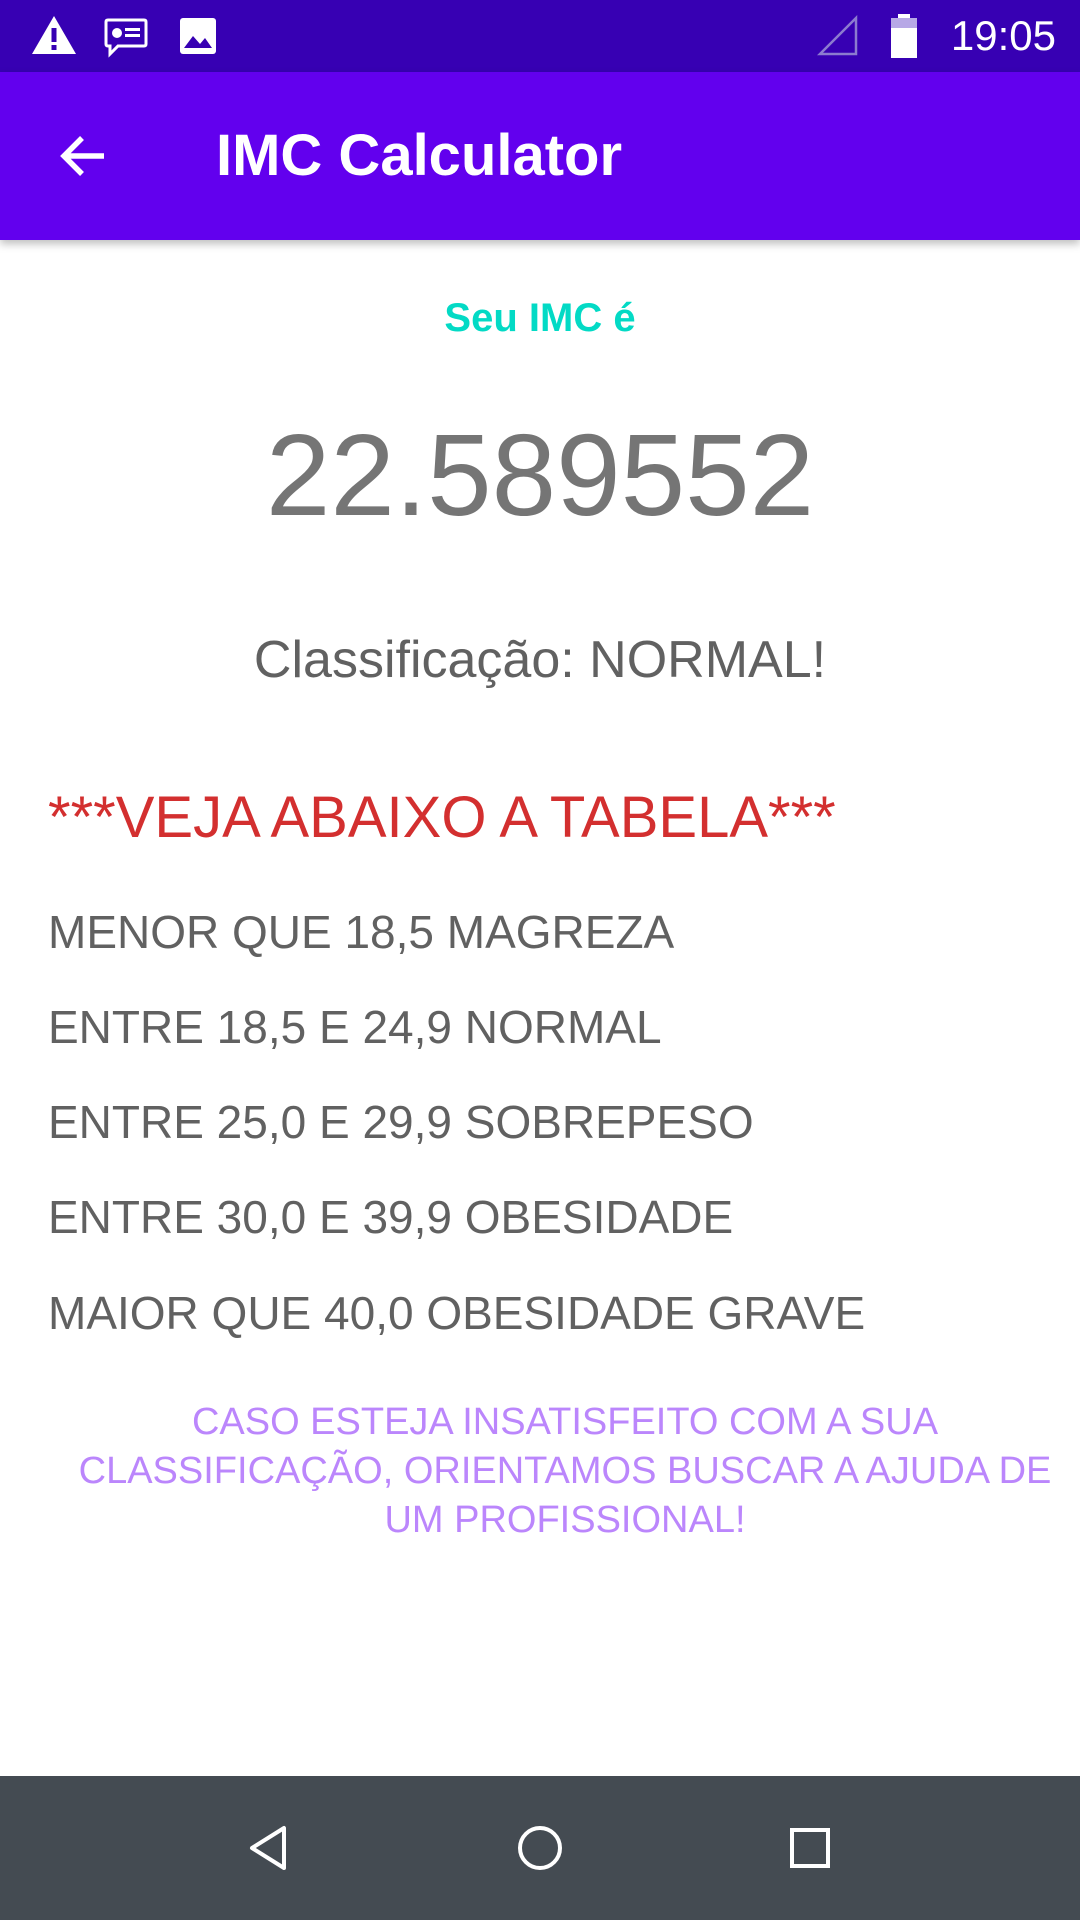  Describe the element at coordinates (442, 817) in the screenshot. I see `table-heading: ***VEJA ABAIXO A TABELA***` at that location.